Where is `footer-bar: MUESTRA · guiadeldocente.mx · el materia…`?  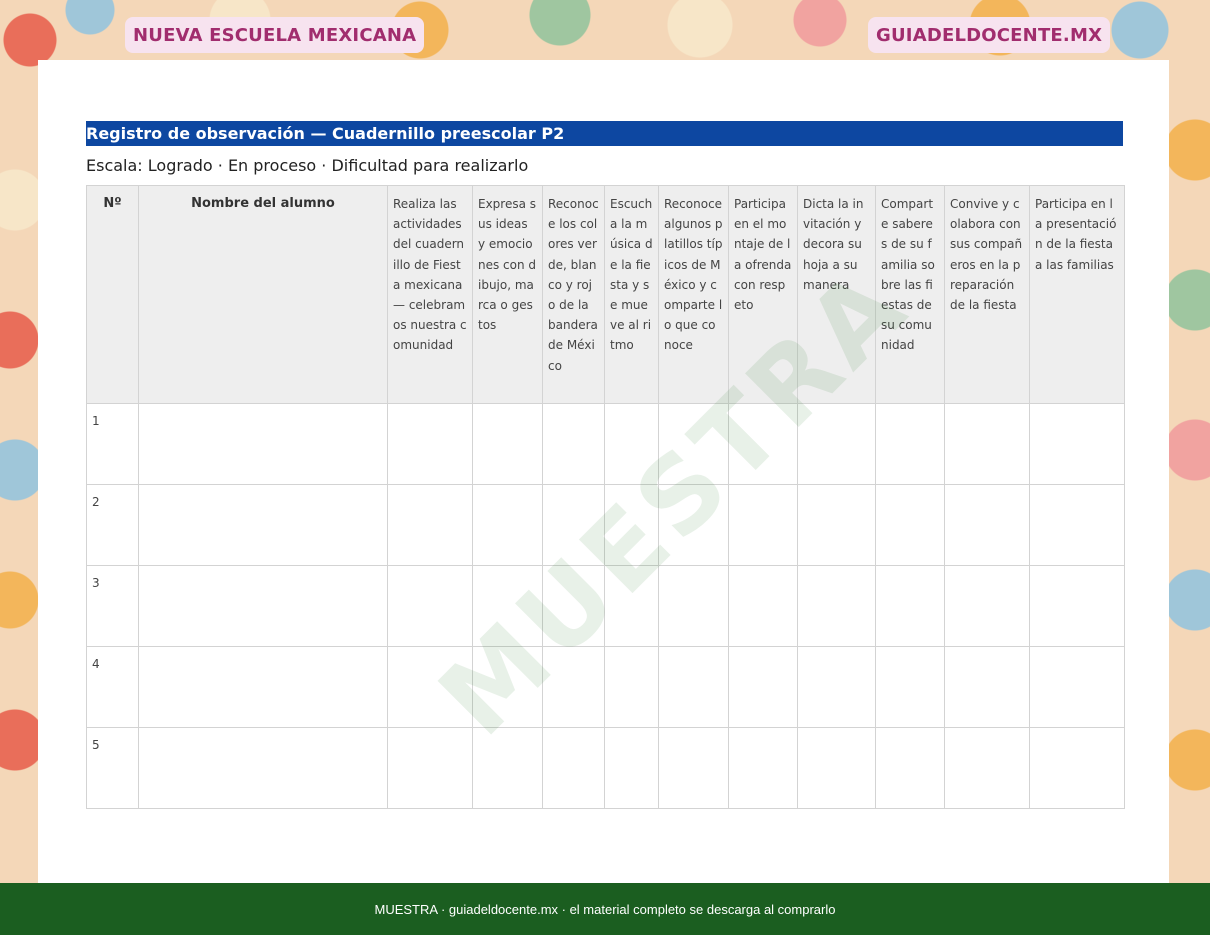 footer-bar: MUESTRA · guiadeldocente.mx · el materia… is located at coordinates (605, 909).